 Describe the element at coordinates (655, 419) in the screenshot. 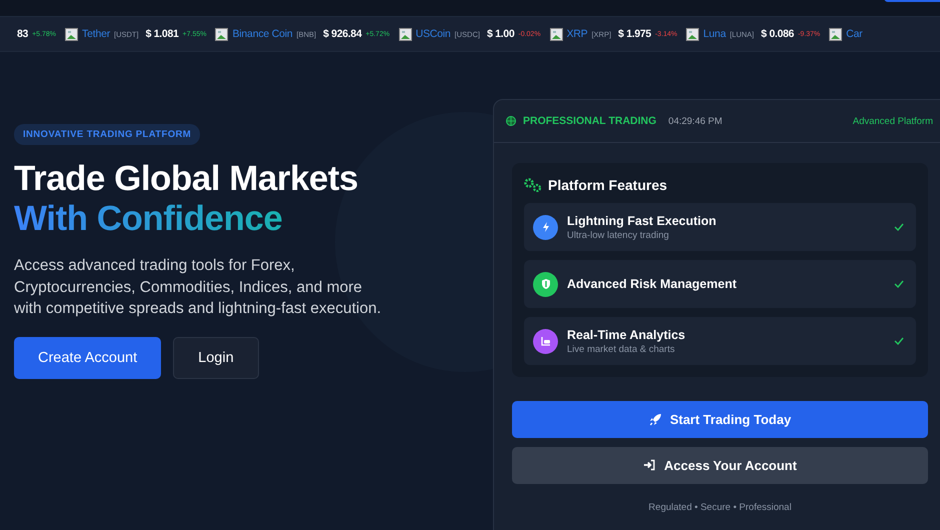

I see `rocket-icon` at that location.